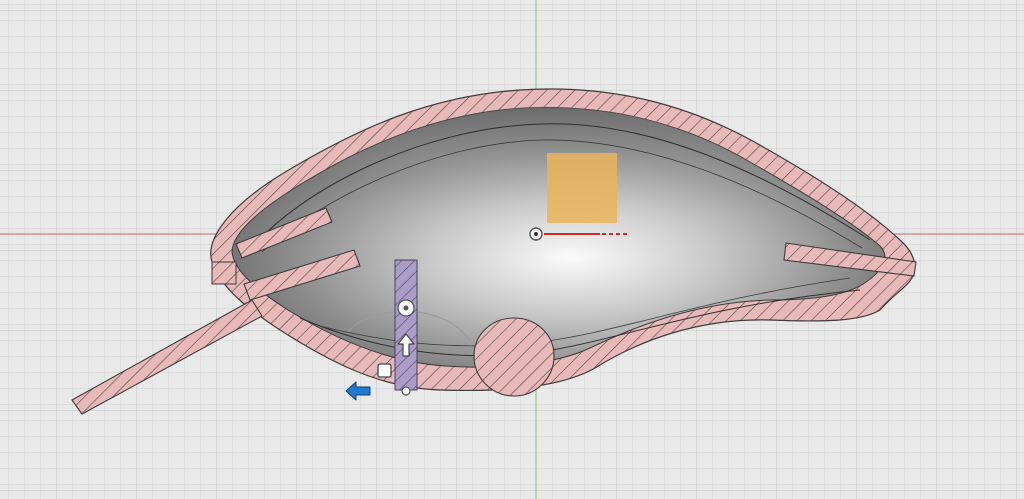  What do you see at coordinates (514, 357) in the screenshot?
I see `belly-weight-section` at bounding box center [514, 357].